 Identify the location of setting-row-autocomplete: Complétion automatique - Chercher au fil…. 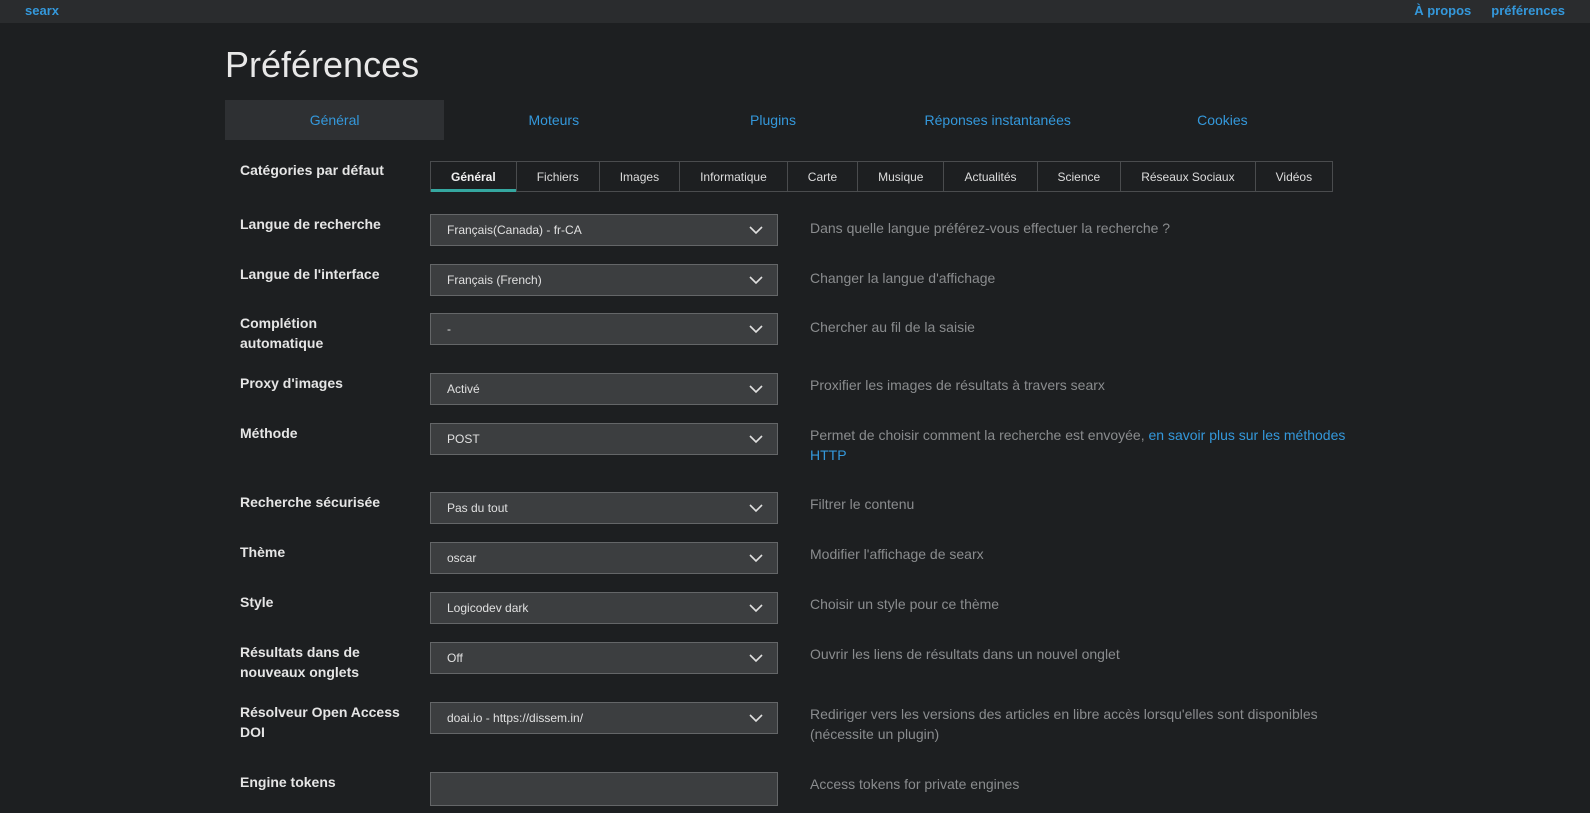
(607, 333).